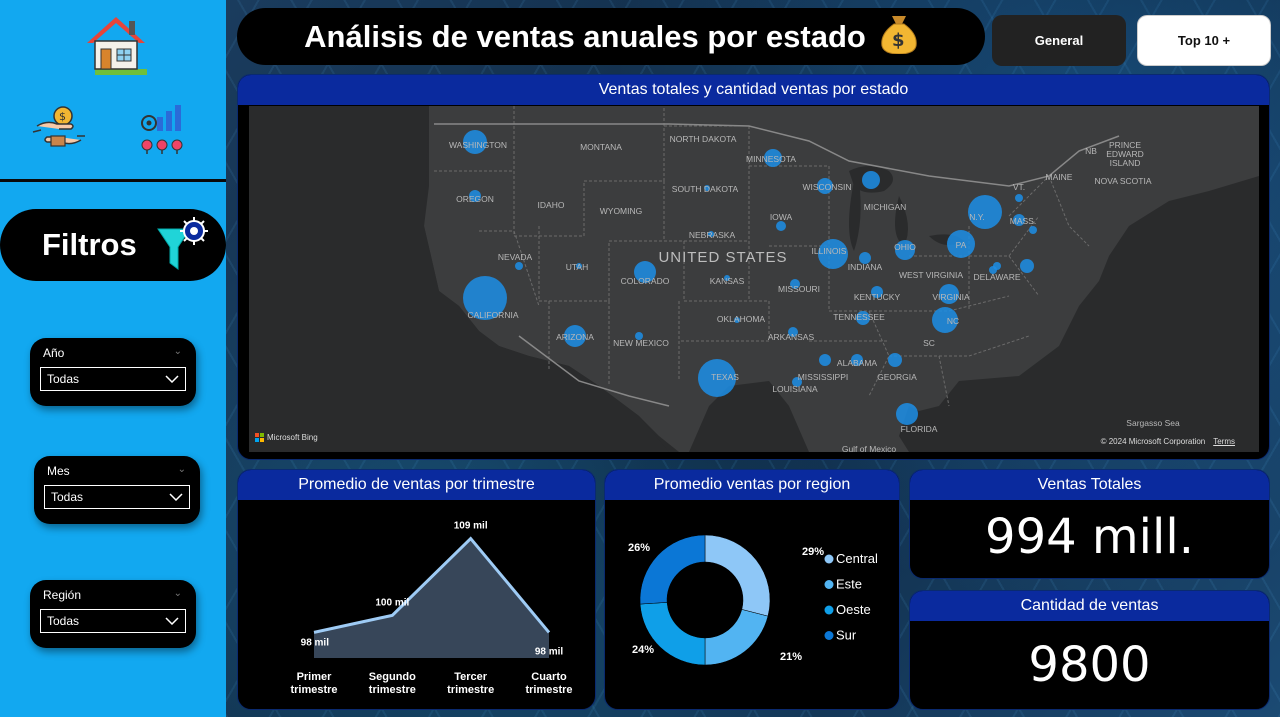  Describe the element at coordinates (515, 257) in the screenshot. I see `map-label-nevada: NEVADA` at that location.